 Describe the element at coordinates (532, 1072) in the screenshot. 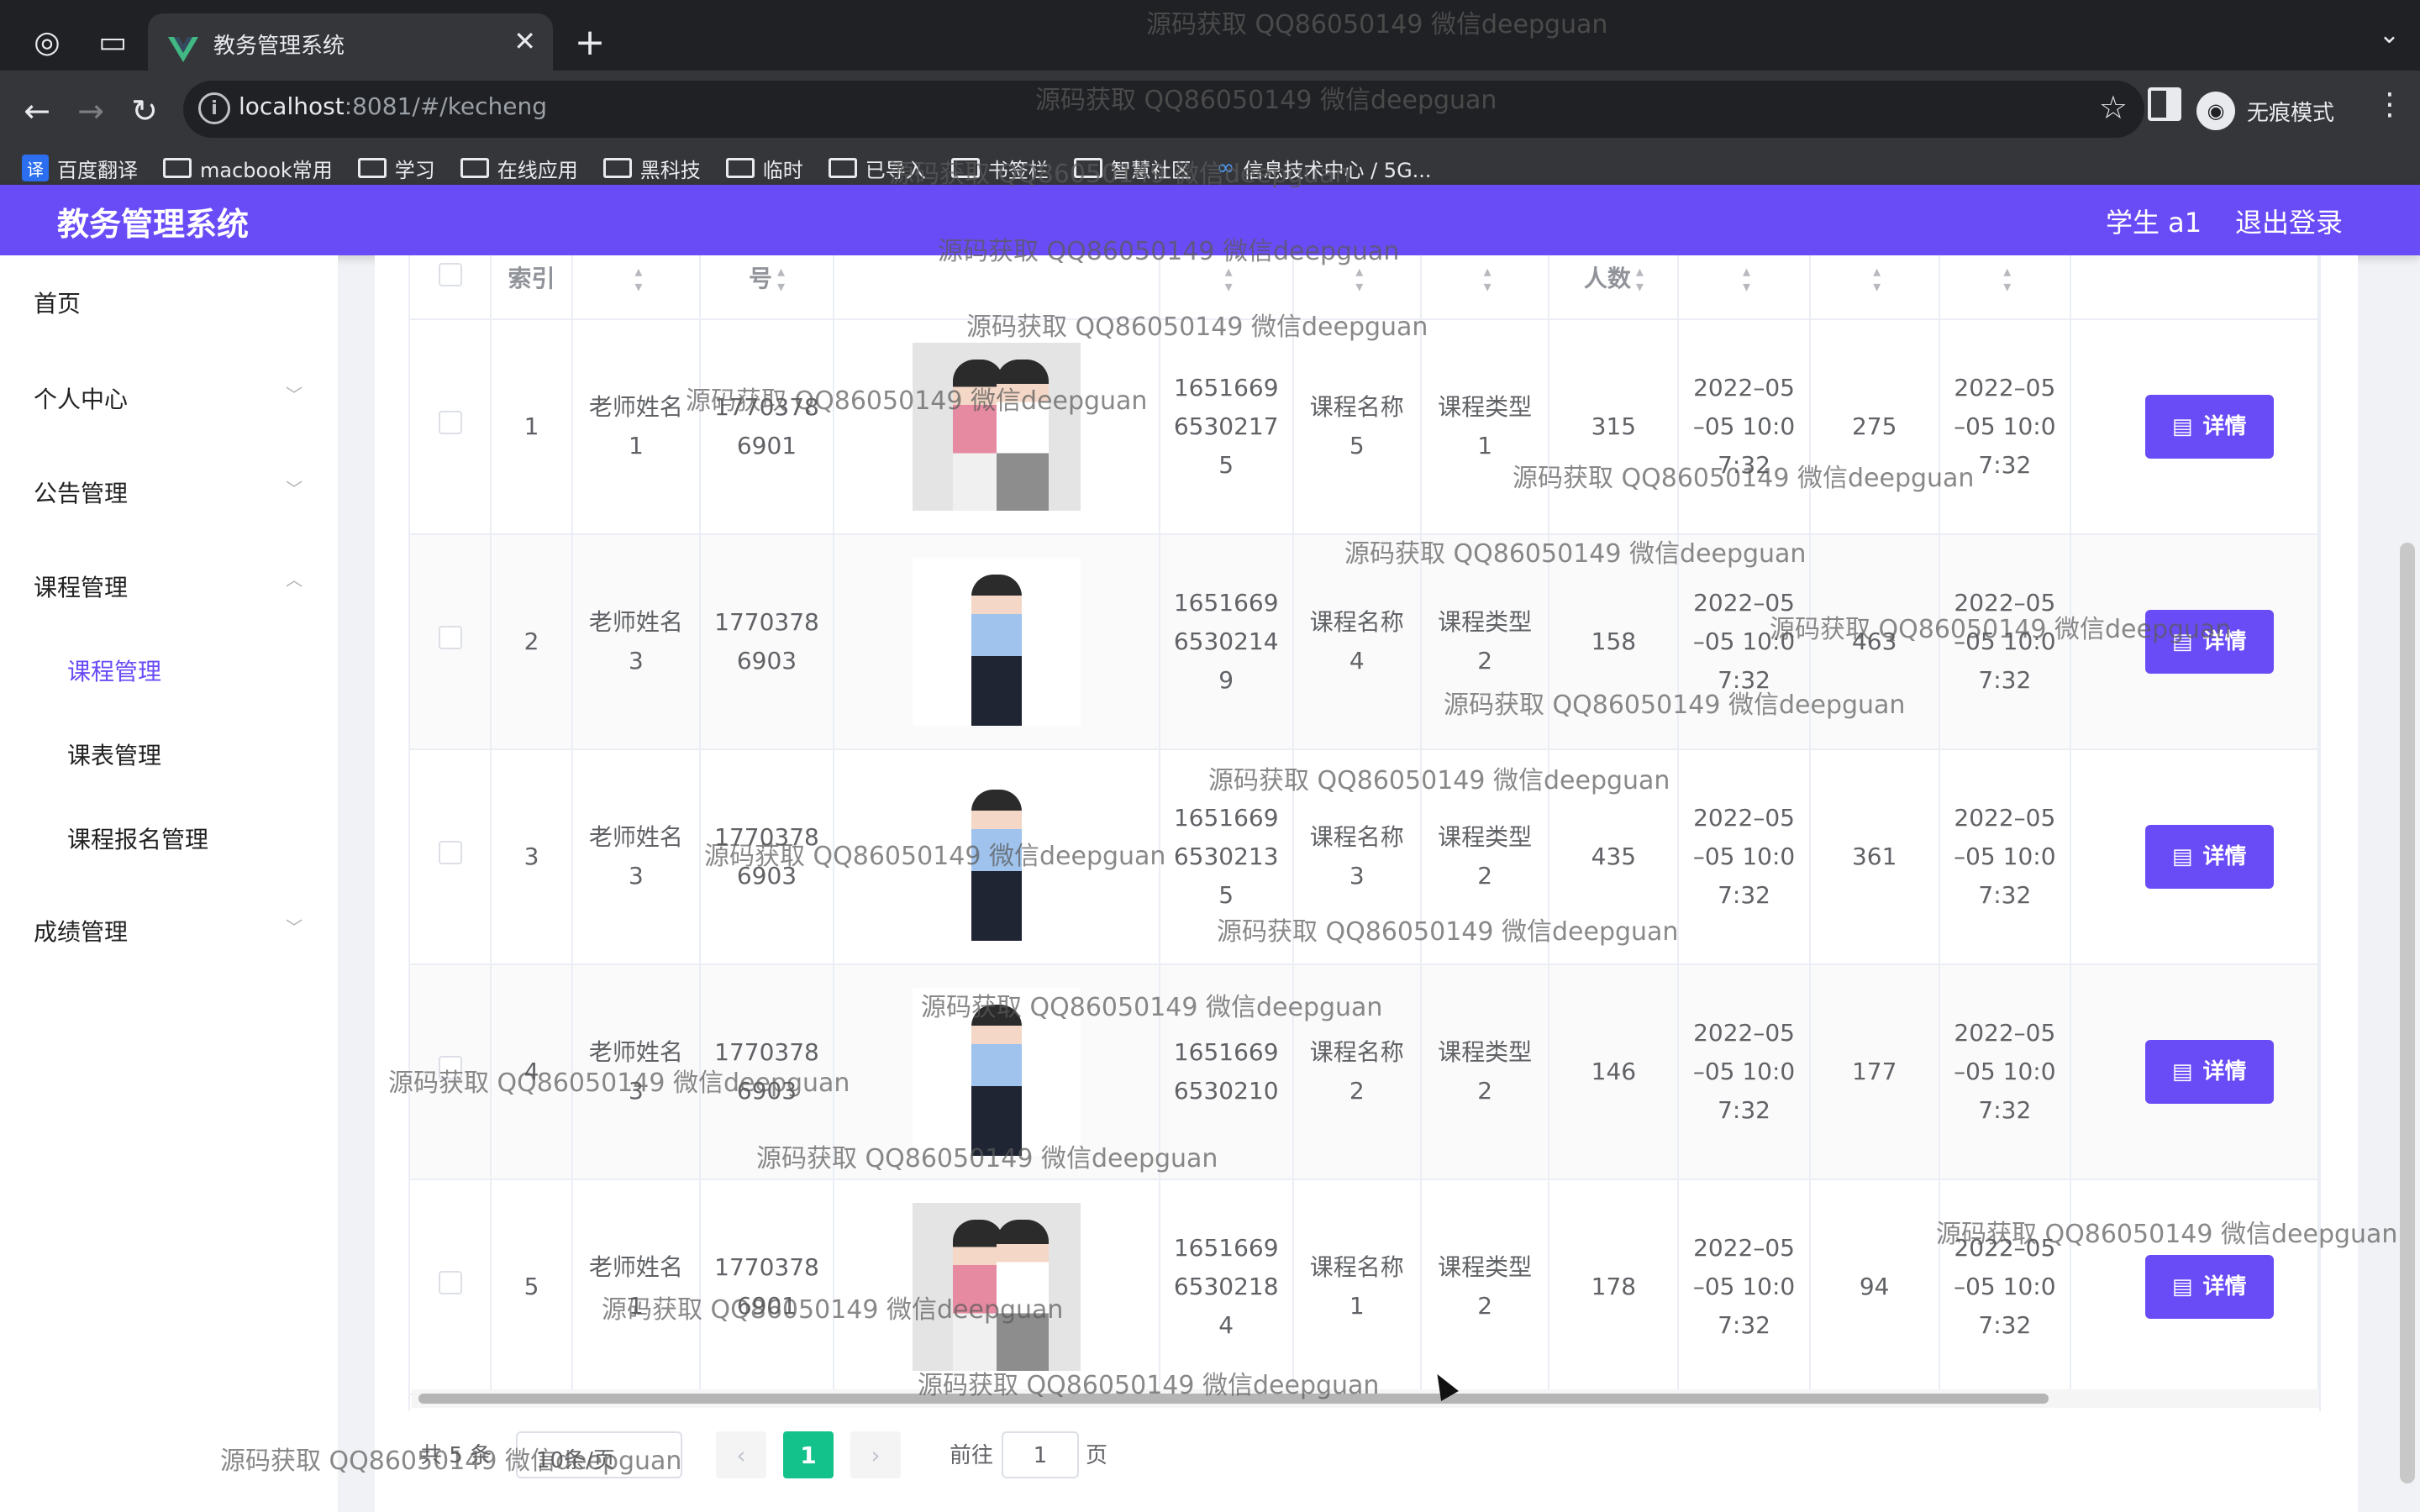

I see `table-cell-index: 4` at that location.